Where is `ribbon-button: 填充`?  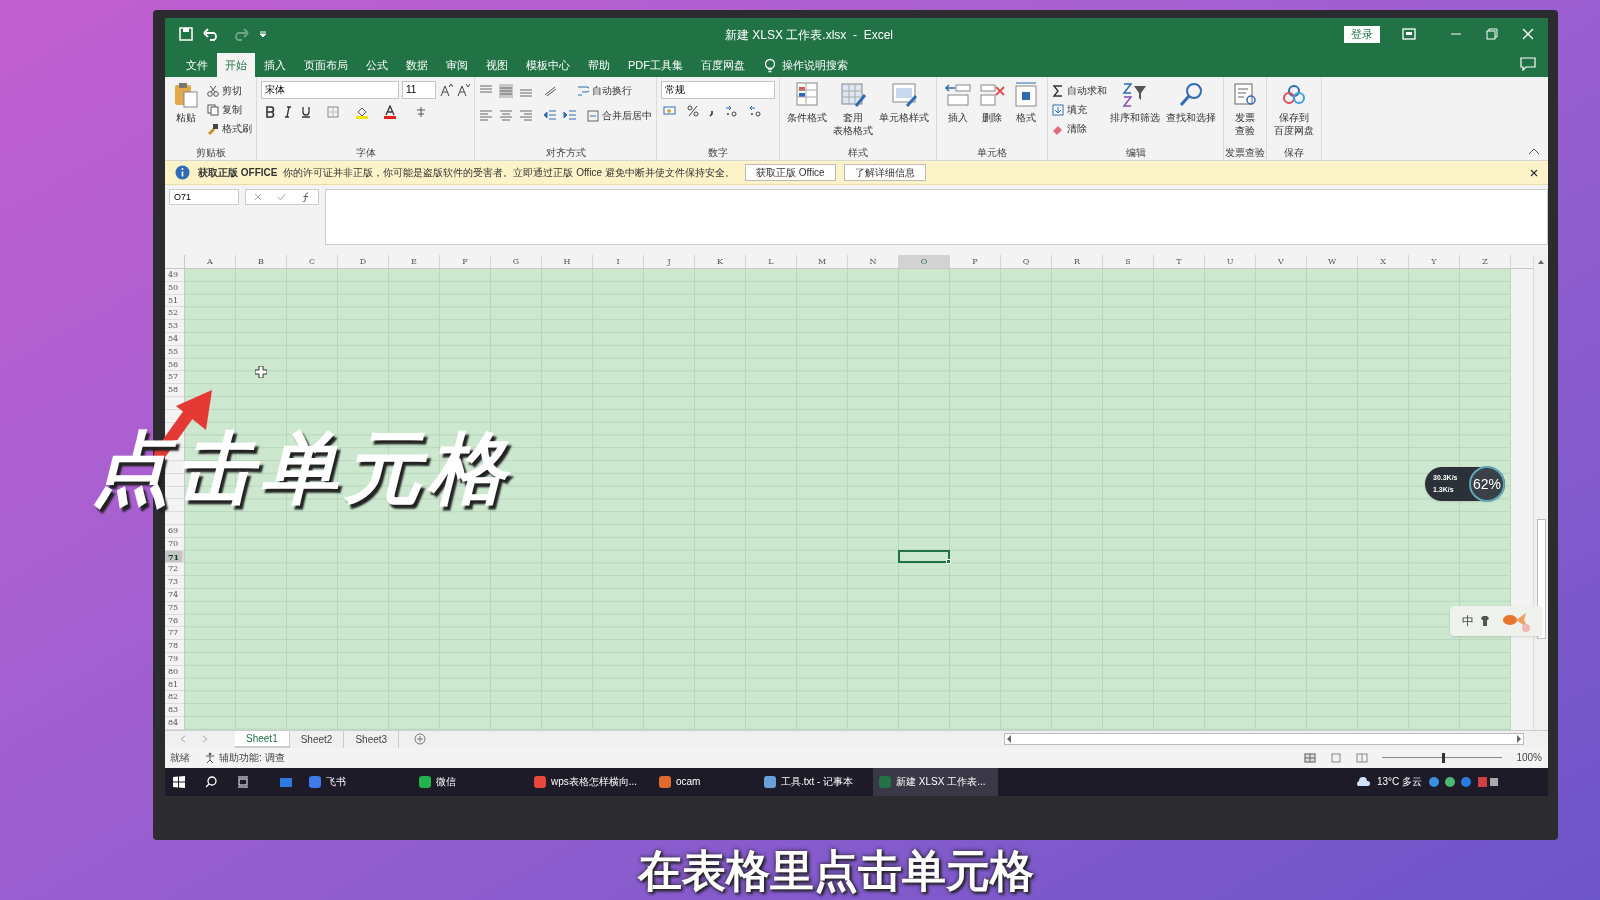
ribbon-button: 填充 is located at coordinates (1079, 109).